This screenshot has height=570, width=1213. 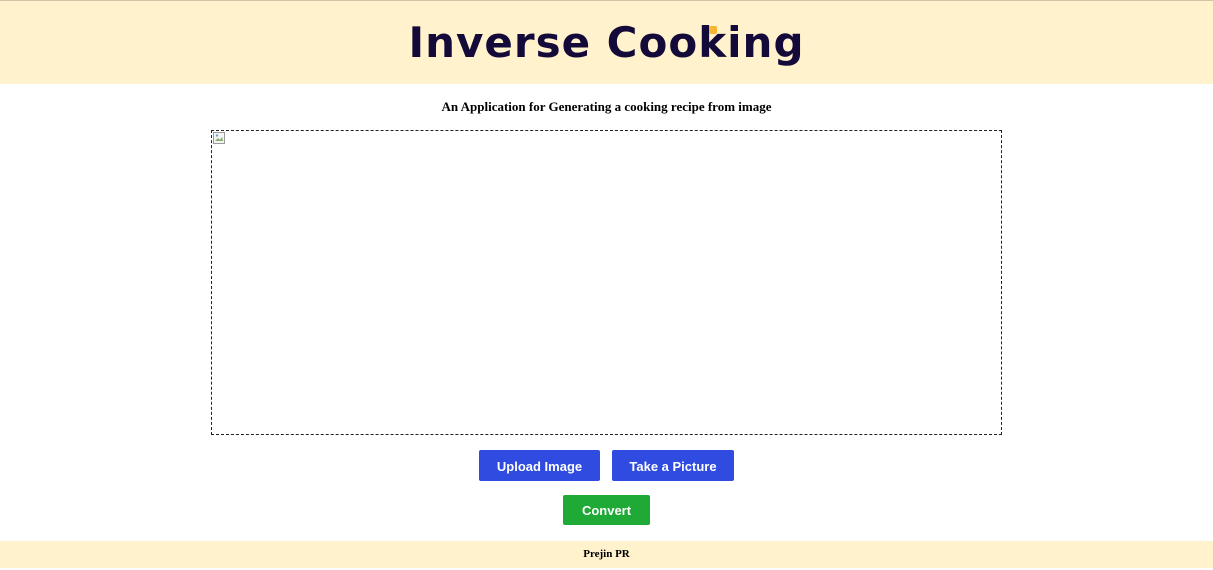 I want to click on header-bar: Inverse Cooking, so click(x=606, y=42).